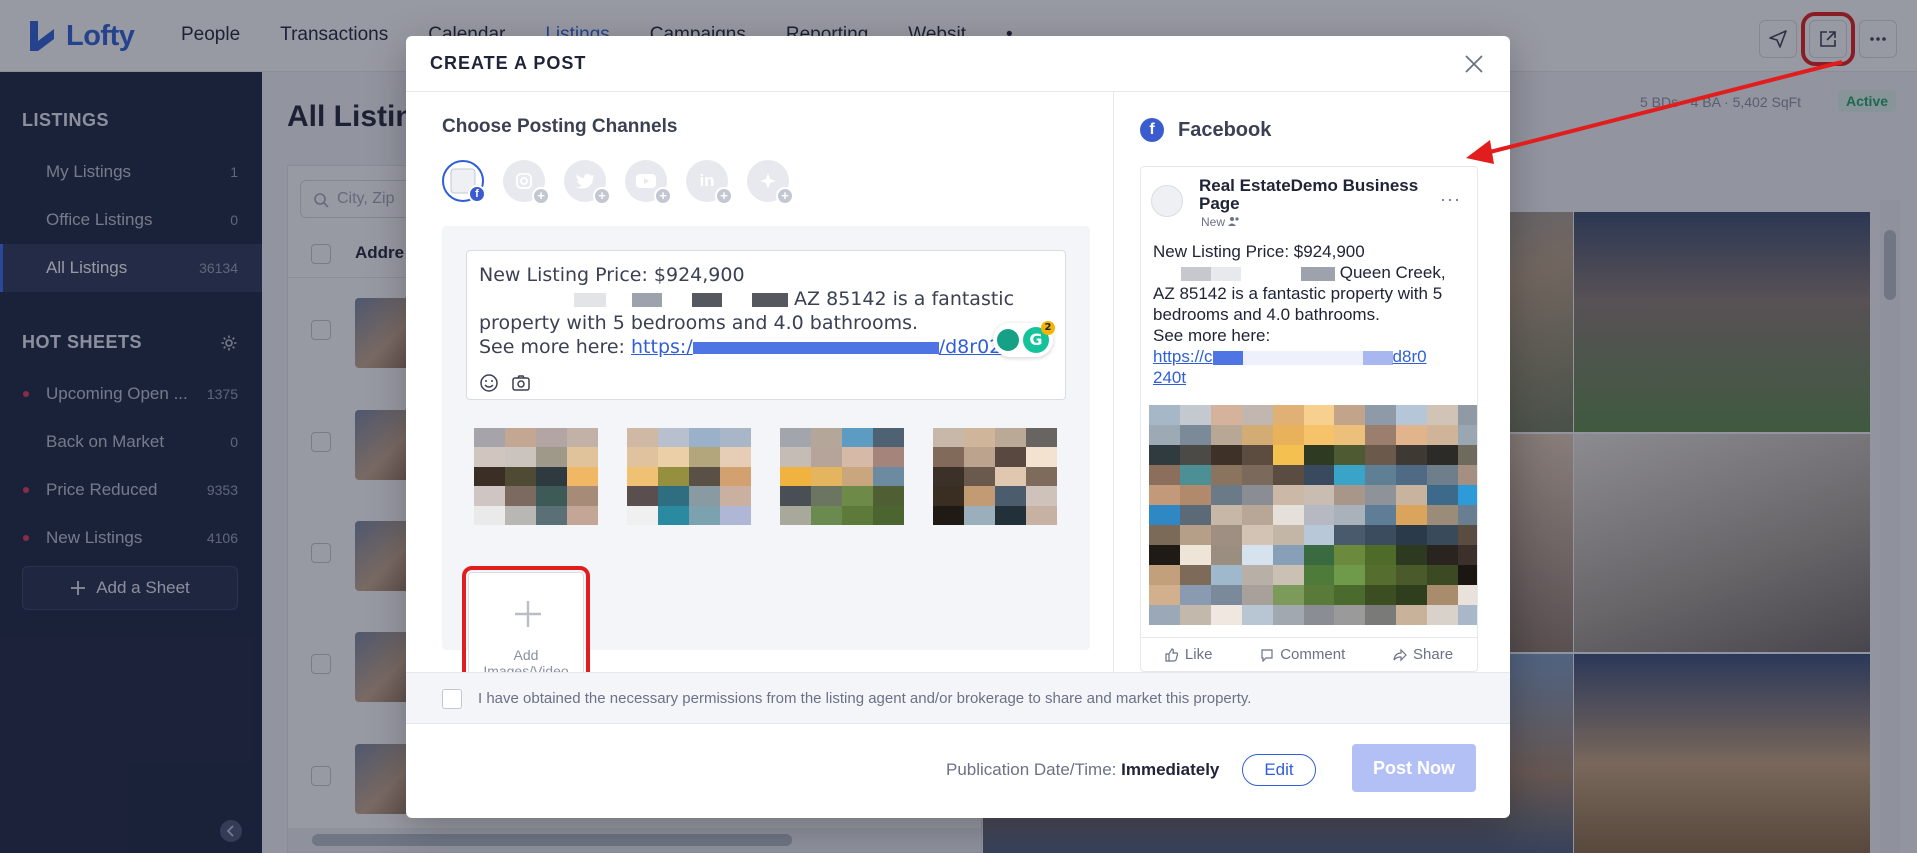 The height and width of the screenshot is (853, 1917). What do you see at coordinates (508, 63) in the screenshot?
I see `modal-title: CREATE A POST` at bounding box center [508, 63].